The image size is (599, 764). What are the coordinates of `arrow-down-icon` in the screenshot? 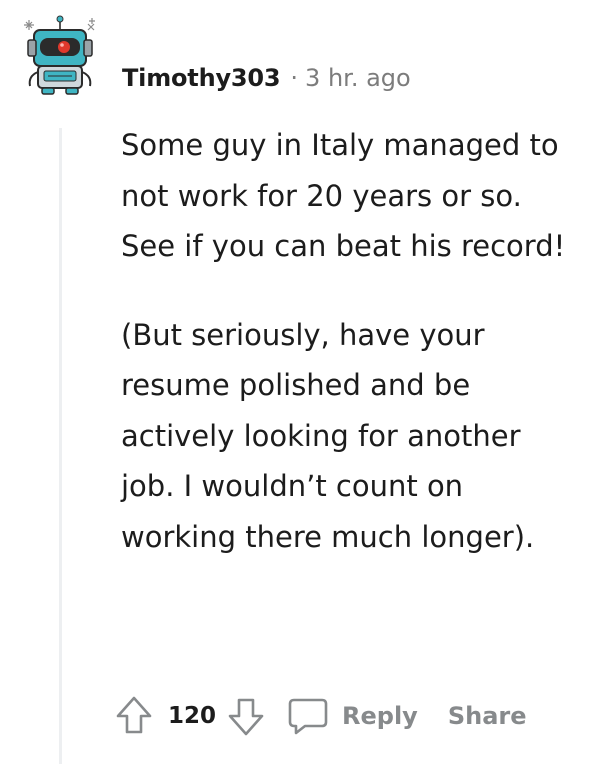 It's located at (246, 717).